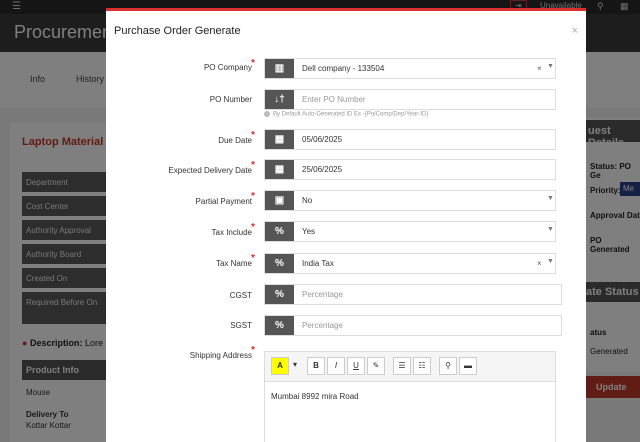 This screenshot has height=442, width=640. What do you see at coordinates (227, 67) in the screenshot?
I see `po-company-label: PO Company` at bounding box center [227, 67].